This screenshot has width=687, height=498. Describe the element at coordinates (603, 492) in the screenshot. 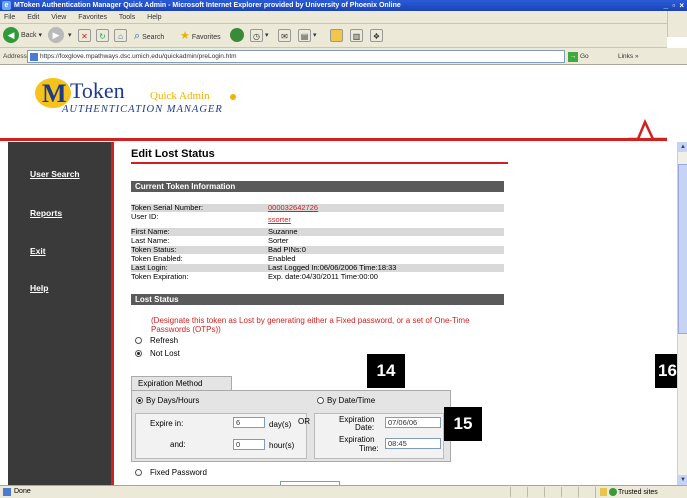

I see `lock-icon` at that location.